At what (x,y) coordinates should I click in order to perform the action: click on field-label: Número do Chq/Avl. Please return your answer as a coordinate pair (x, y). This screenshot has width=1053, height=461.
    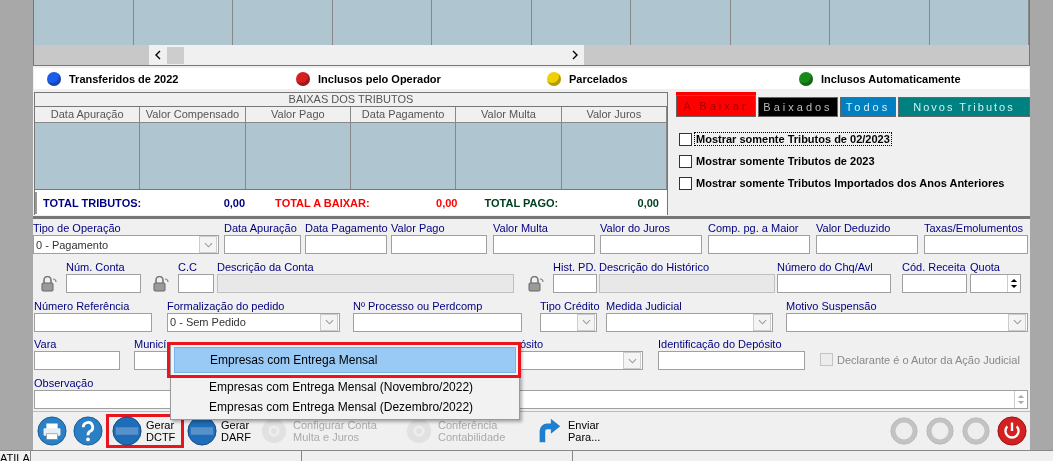
    Looking at the image, I should click on (825, 267).